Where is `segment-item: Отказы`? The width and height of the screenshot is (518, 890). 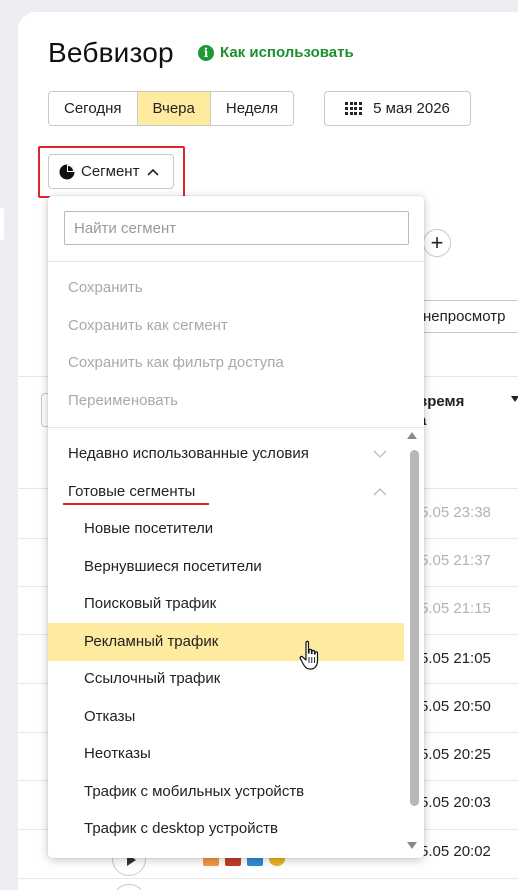 segment-item: Отказы is located at coordinates (109, 716).